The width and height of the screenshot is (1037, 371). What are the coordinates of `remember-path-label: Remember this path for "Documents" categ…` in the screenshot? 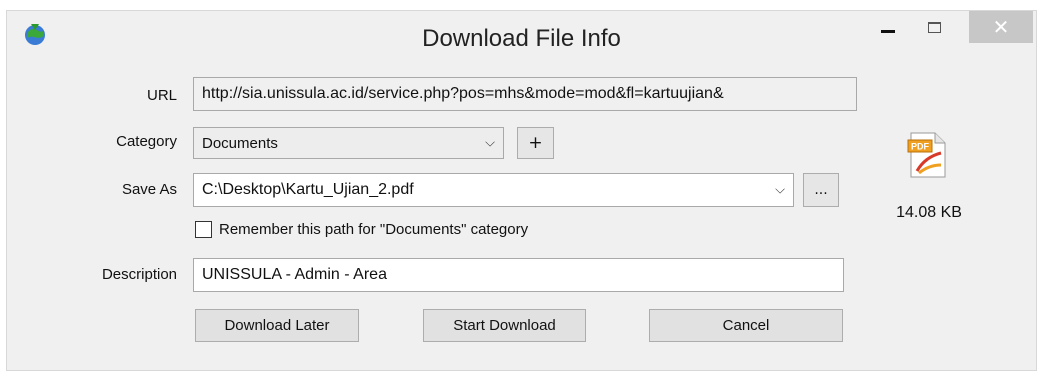 It's located at (373, 229).